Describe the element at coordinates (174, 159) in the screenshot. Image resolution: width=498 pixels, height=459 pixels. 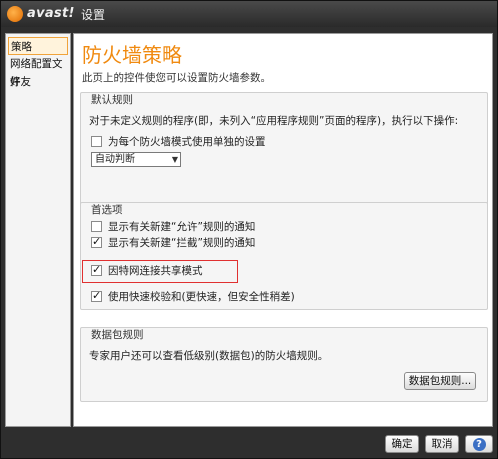
I see `chevron-down-icon: ▼` at that location.